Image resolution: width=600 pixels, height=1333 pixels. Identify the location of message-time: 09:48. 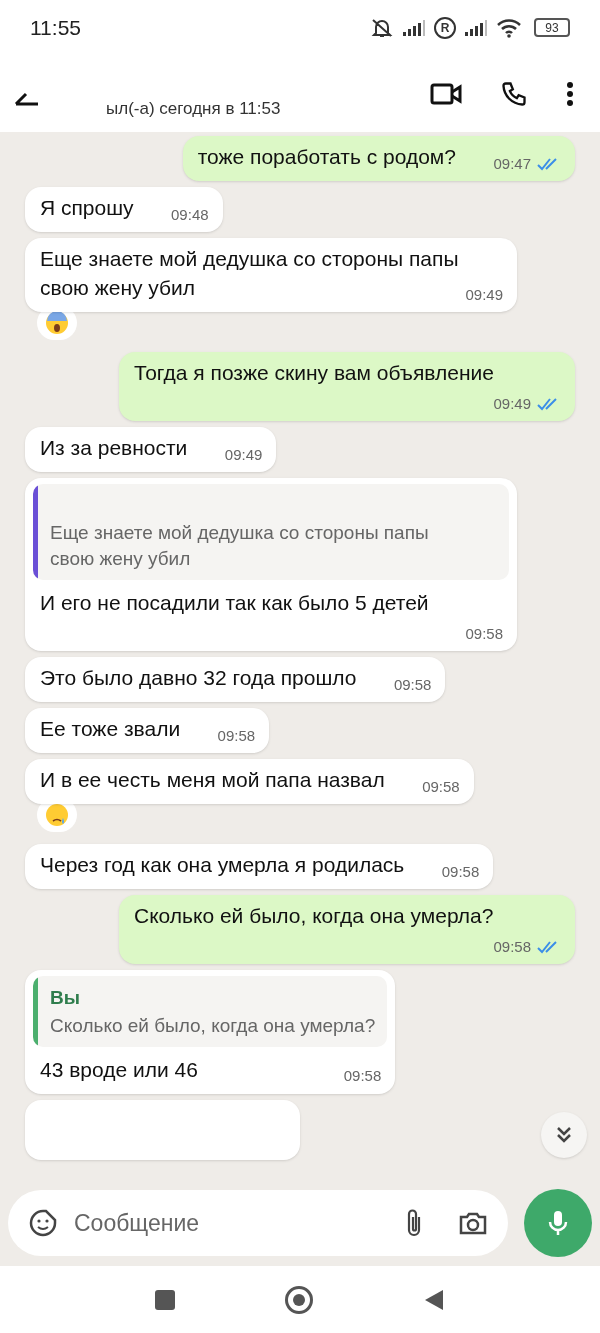
(190, 214).